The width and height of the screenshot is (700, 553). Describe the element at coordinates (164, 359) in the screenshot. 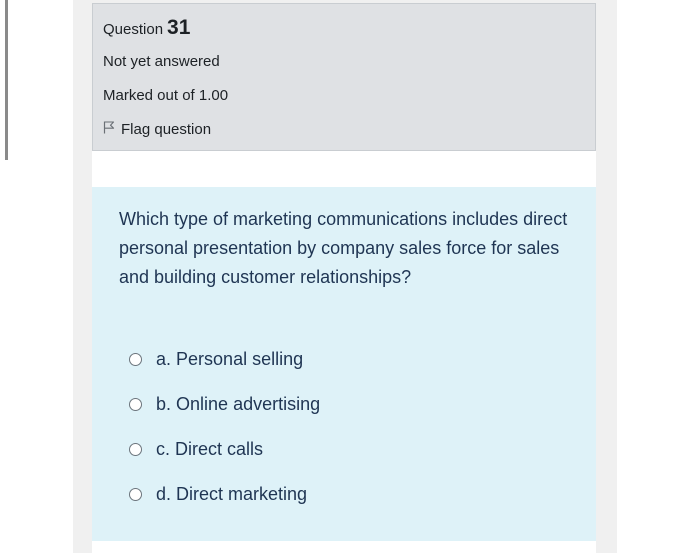

I see `option-letter: a.` at that location.